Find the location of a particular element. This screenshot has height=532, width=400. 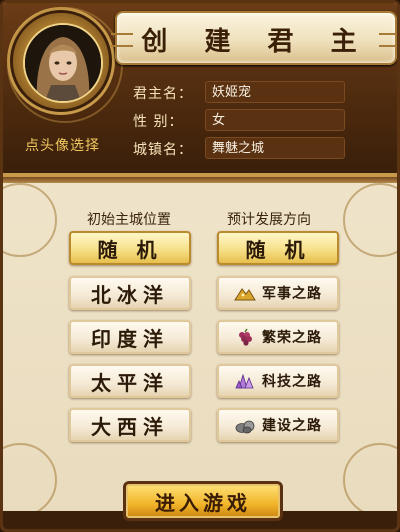

direction-prosperity-button: 繁荣之路 is located at coordinates (278, 337).